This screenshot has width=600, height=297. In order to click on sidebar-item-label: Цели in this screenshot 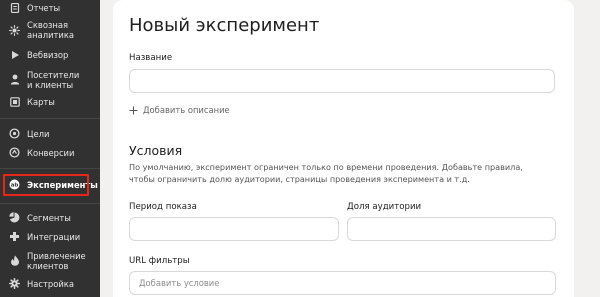, I will do `click(38, 134)`.